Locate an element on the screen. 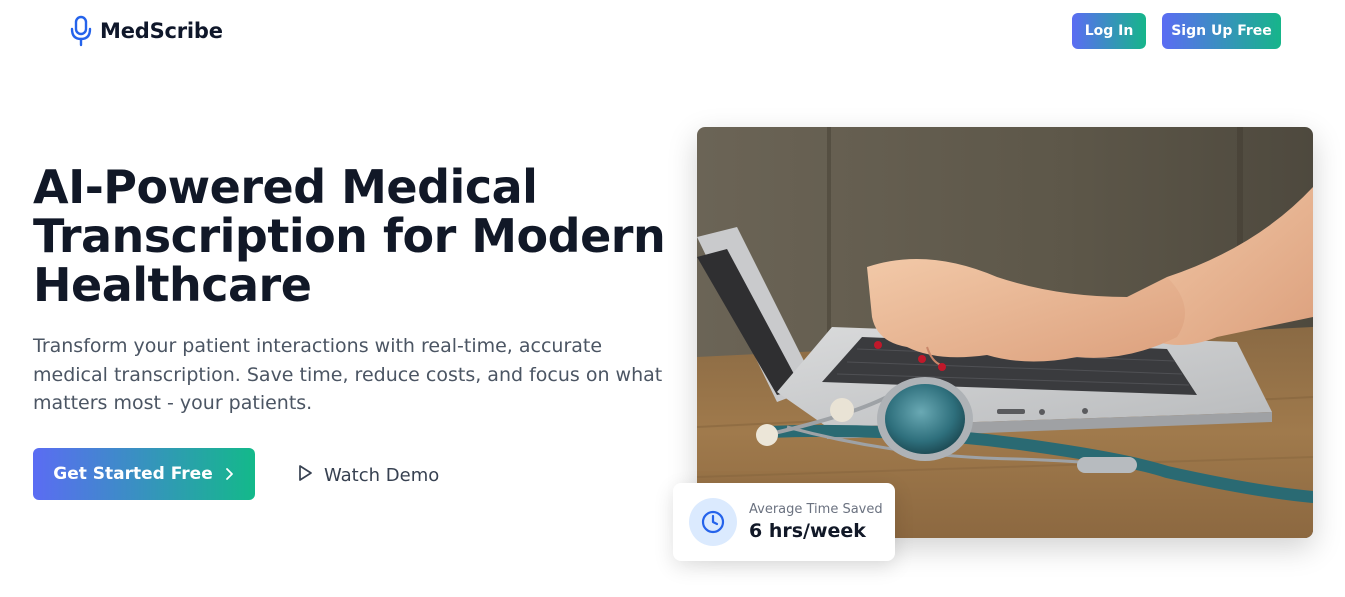  stat-label: Average Time Saved is located at coordinates (816, 509).